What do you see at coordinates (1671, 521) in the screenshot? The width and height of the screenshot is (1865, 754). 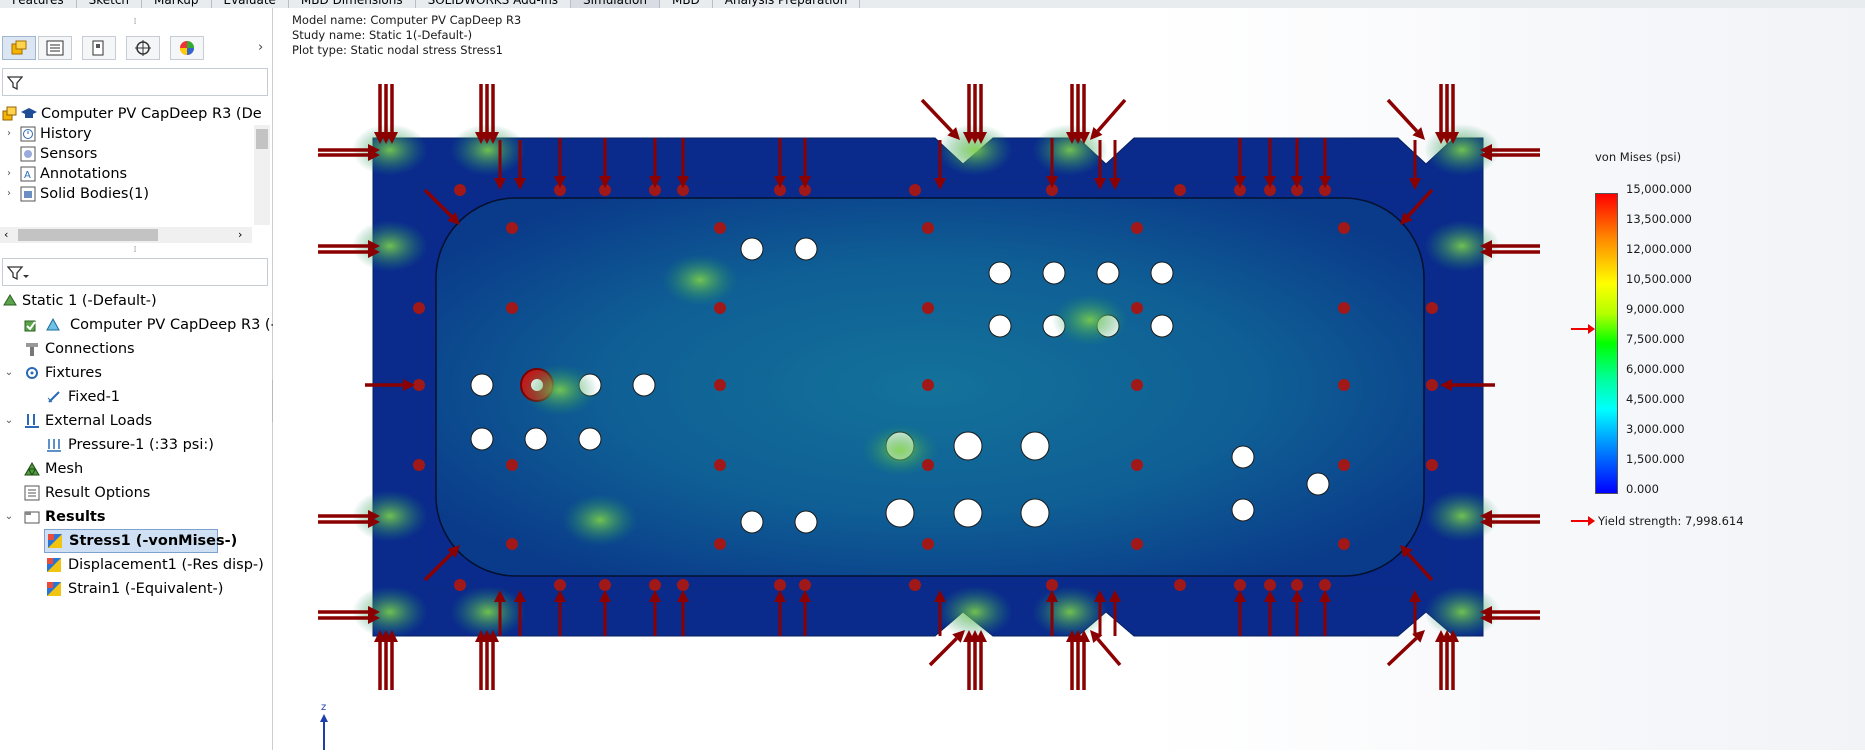 I see `yield-strength-text: Yield strength: 7,998.614` at bounding box center [1671, 521].